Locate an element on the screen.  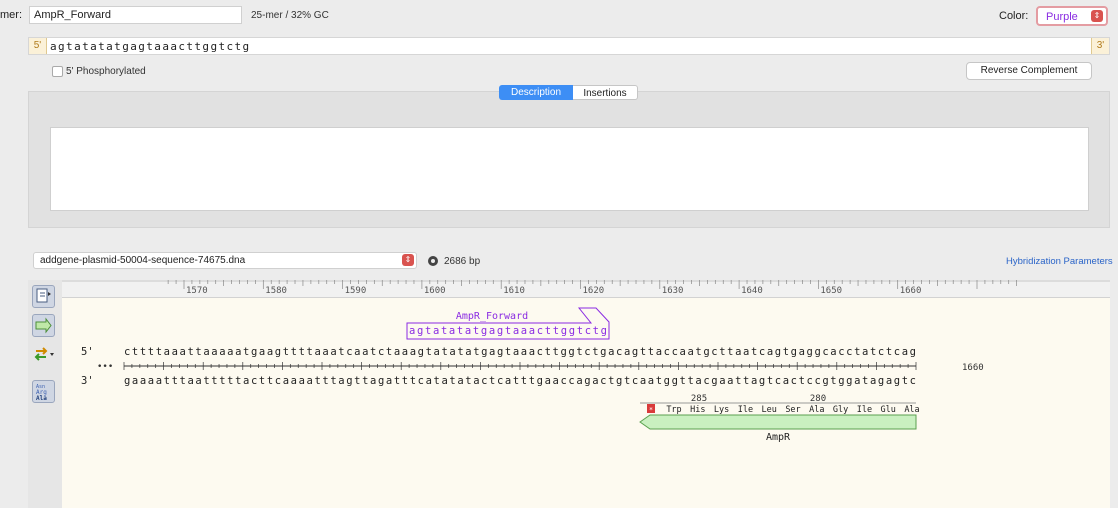
color-value: Purple is located at coordinates (1062, 17).